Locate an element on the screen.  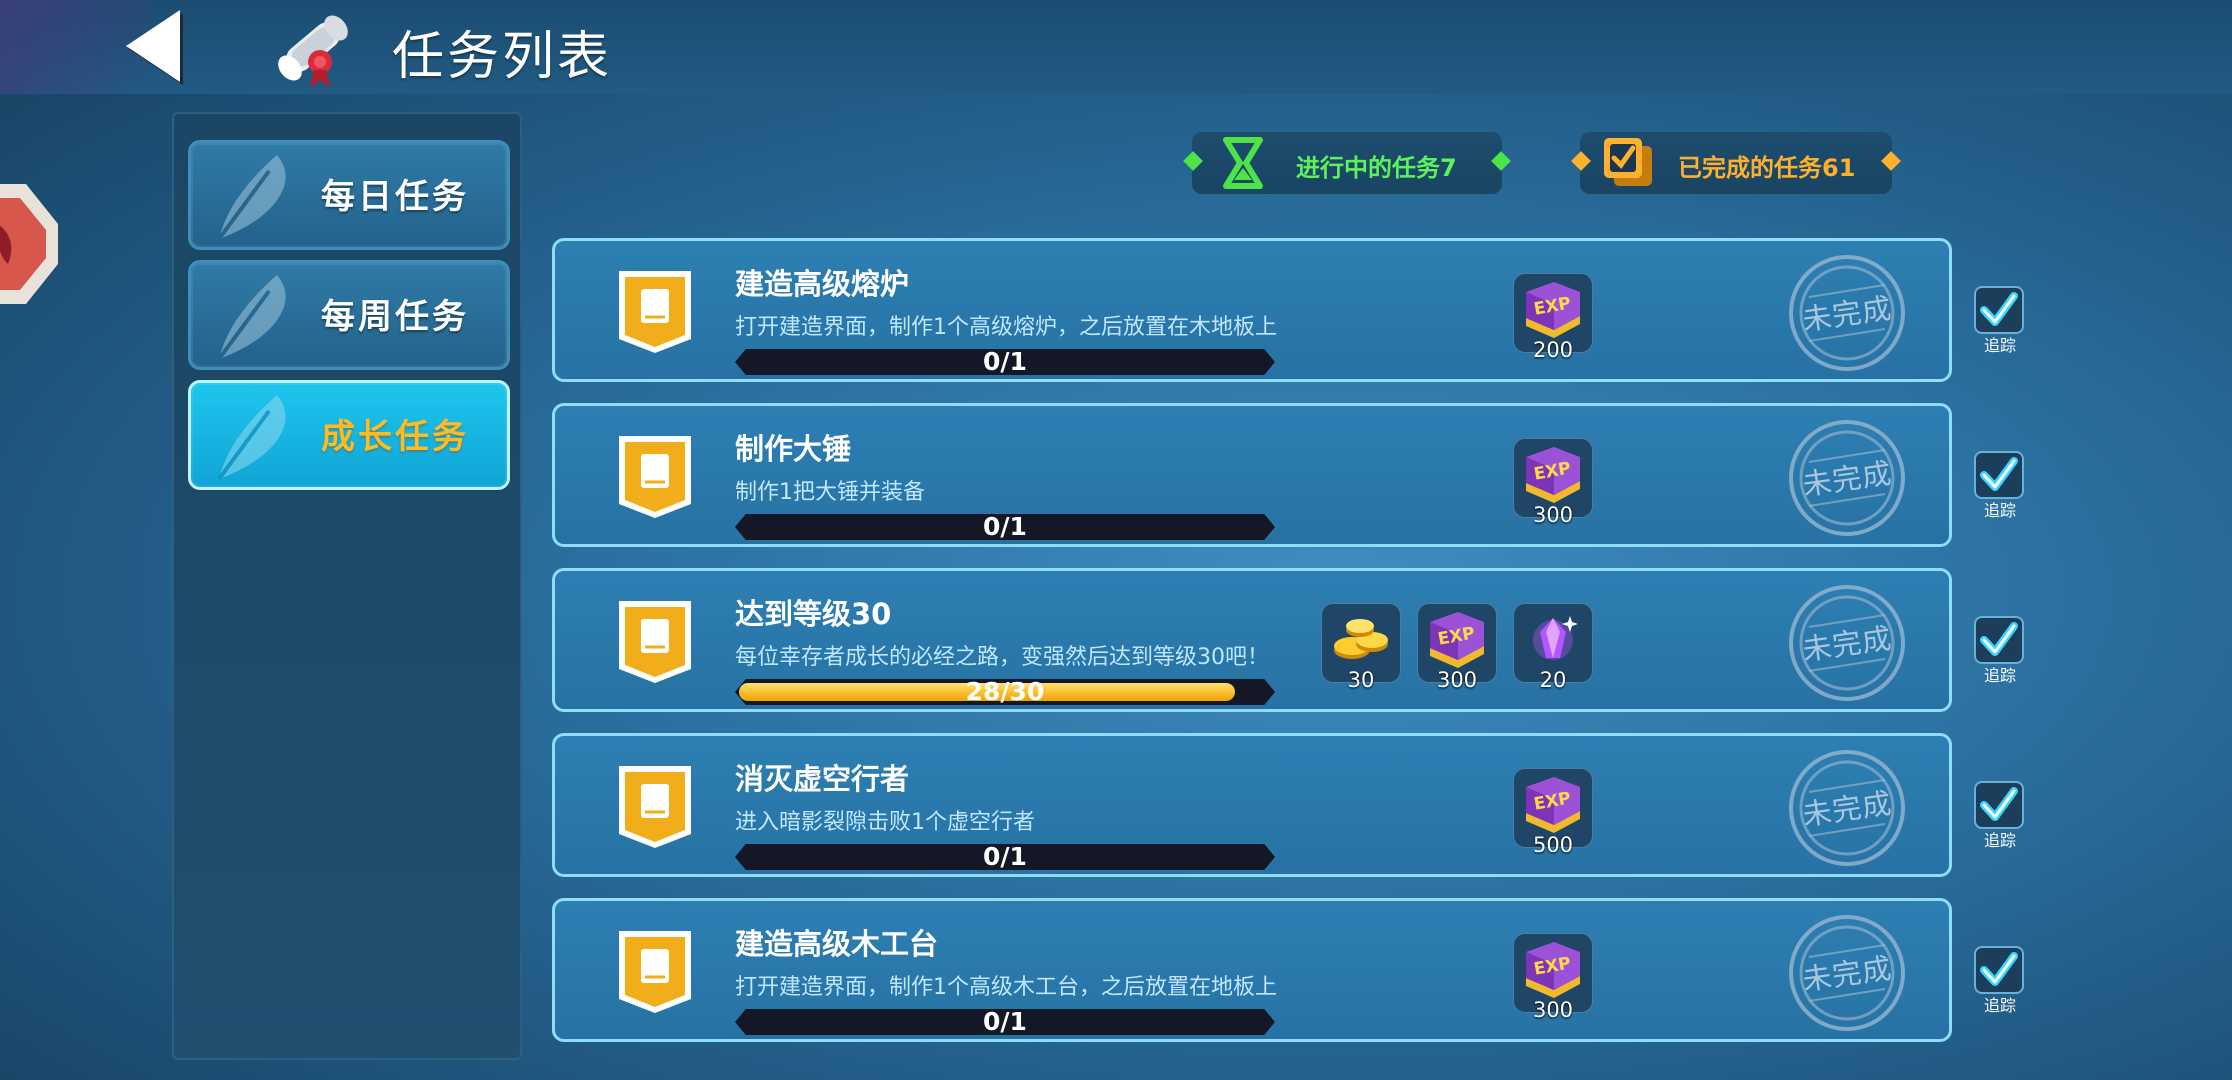
category-sidebar: 每日任务 每周任务 成长任务 is located at coordinates (347, 586).